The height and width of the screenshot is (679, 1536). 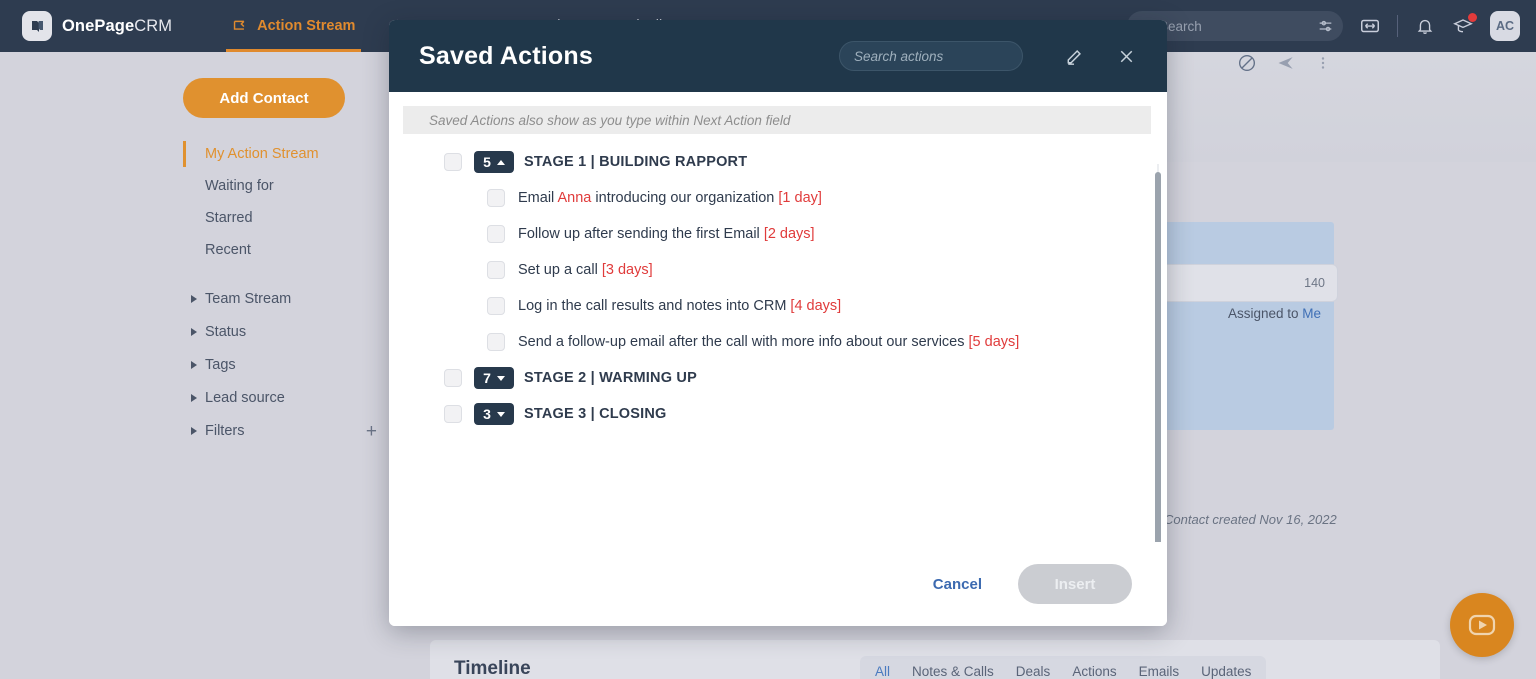 What do you see at coordinates (778, 414) in the screenshot?
I see `stage-row: 3 STAGE 3 | CLOSING` at bounding box center [778, 414].